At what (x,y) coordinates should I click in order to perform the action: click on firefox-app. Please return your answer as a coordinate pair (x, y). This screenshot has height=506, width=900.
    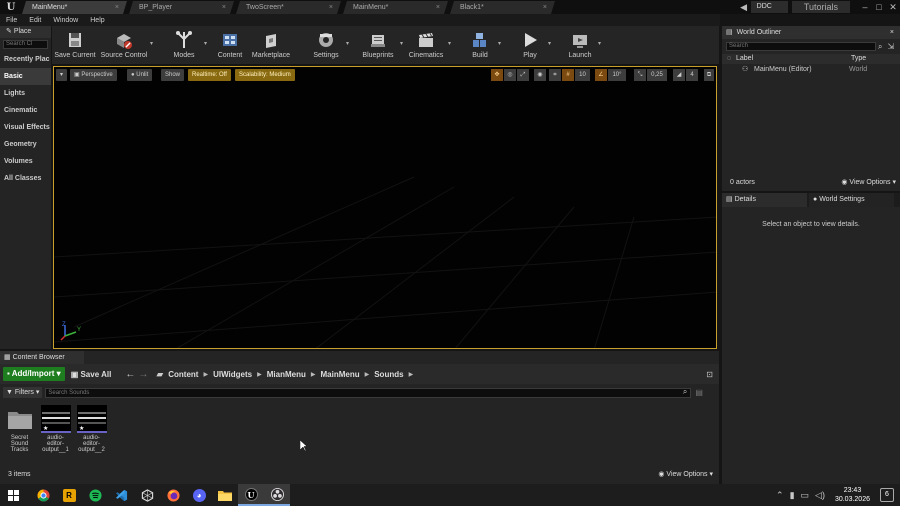
    Looking at the image, I should click on (173, 495).